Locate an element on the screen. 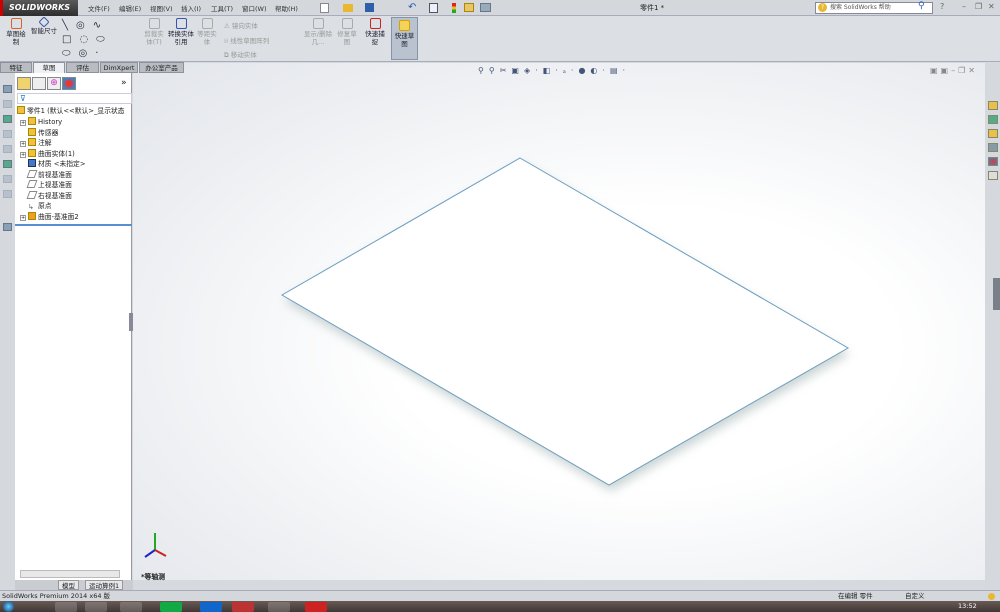 The height and width of the screenshot is (612, 1000). tab-features: 特征 is located at coordinates (16, 67).